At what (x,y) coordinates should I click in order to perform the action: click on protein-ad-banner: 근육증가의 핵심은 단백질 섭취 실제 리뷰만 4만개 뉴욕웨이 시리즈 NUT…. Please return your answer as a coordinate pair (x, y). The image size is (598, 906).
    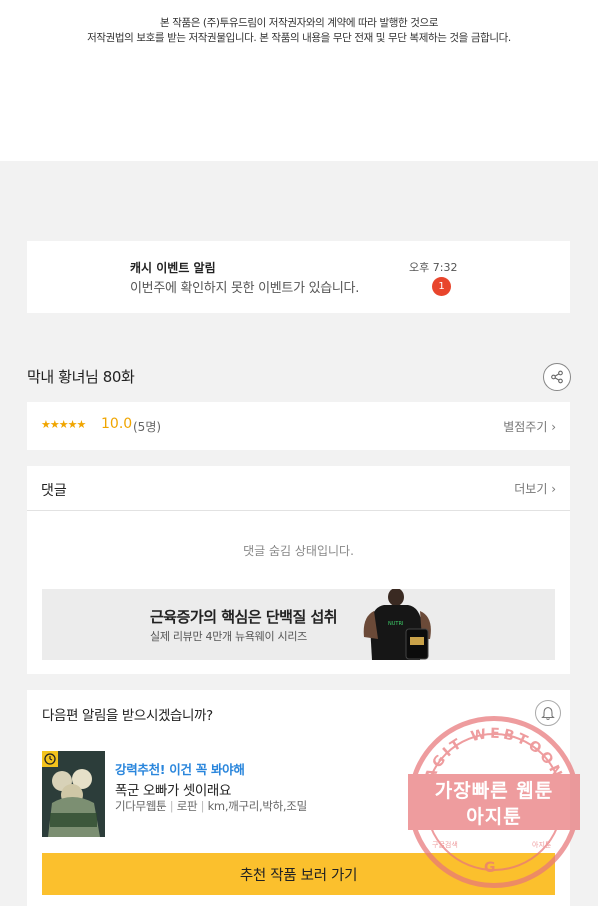
    Looking at the image, I should click on (298, 624).